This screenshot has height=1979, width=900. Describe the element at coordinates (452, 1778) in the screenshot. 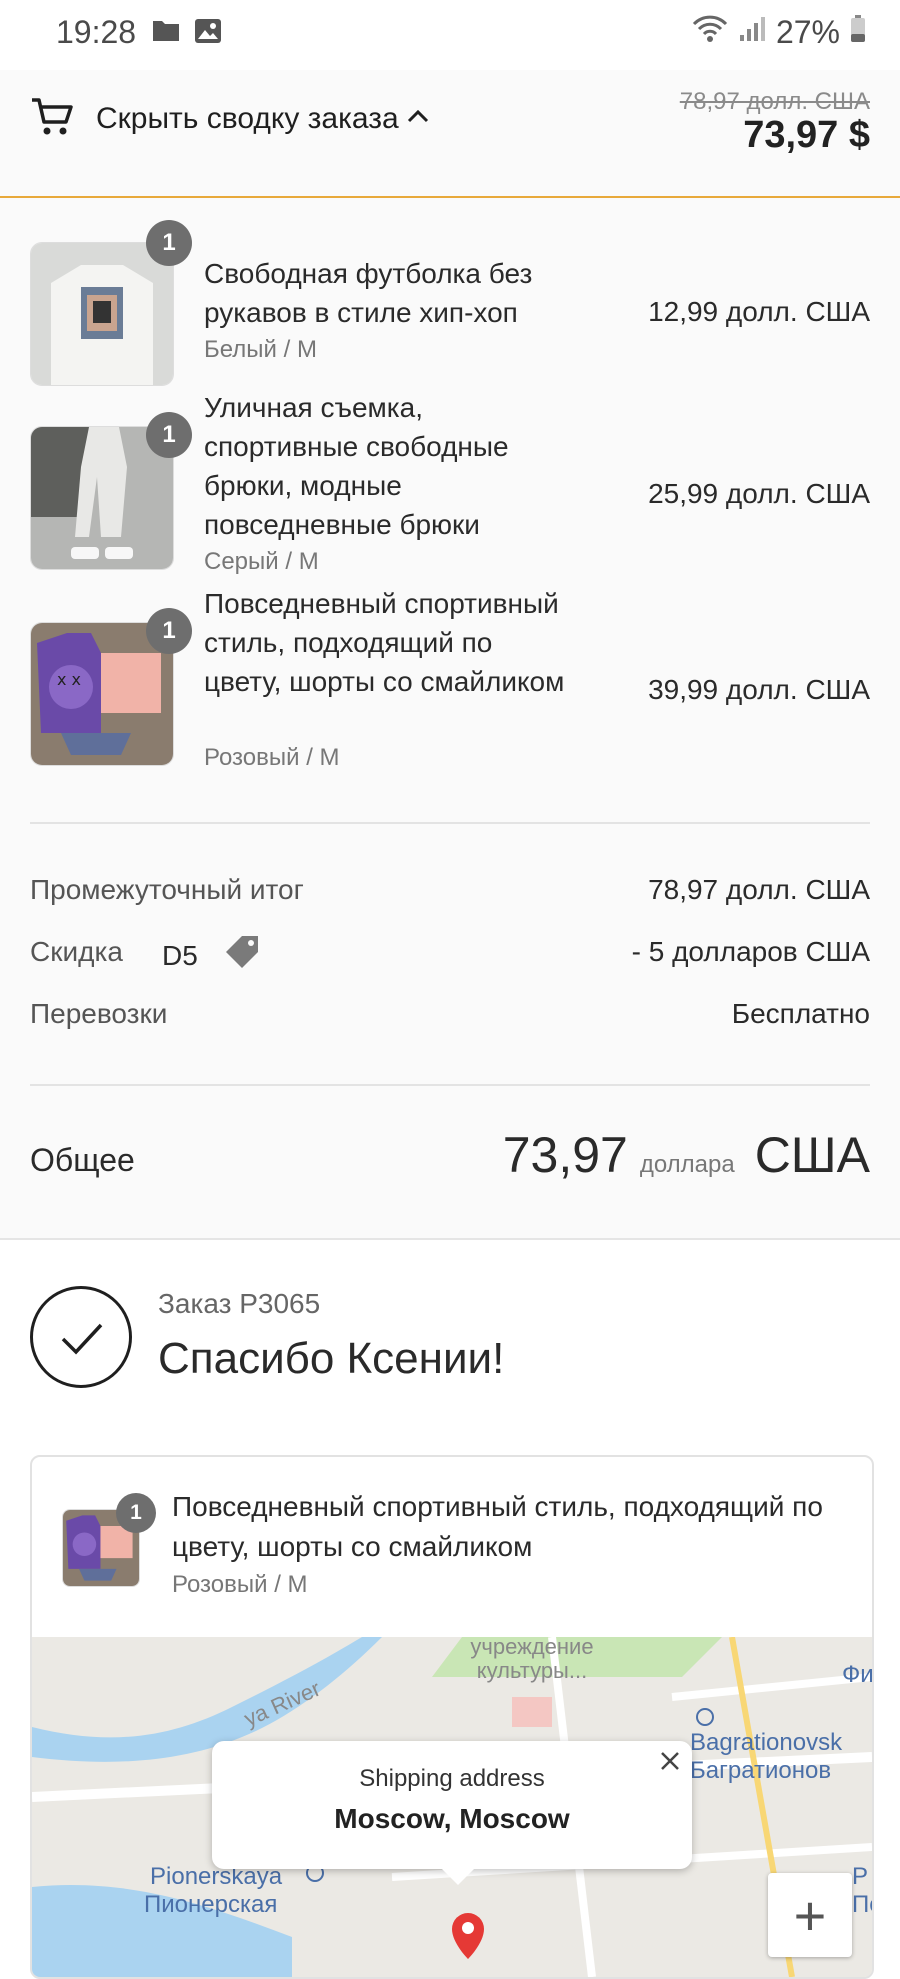

I see `popup-title: Shipping address` at that location.